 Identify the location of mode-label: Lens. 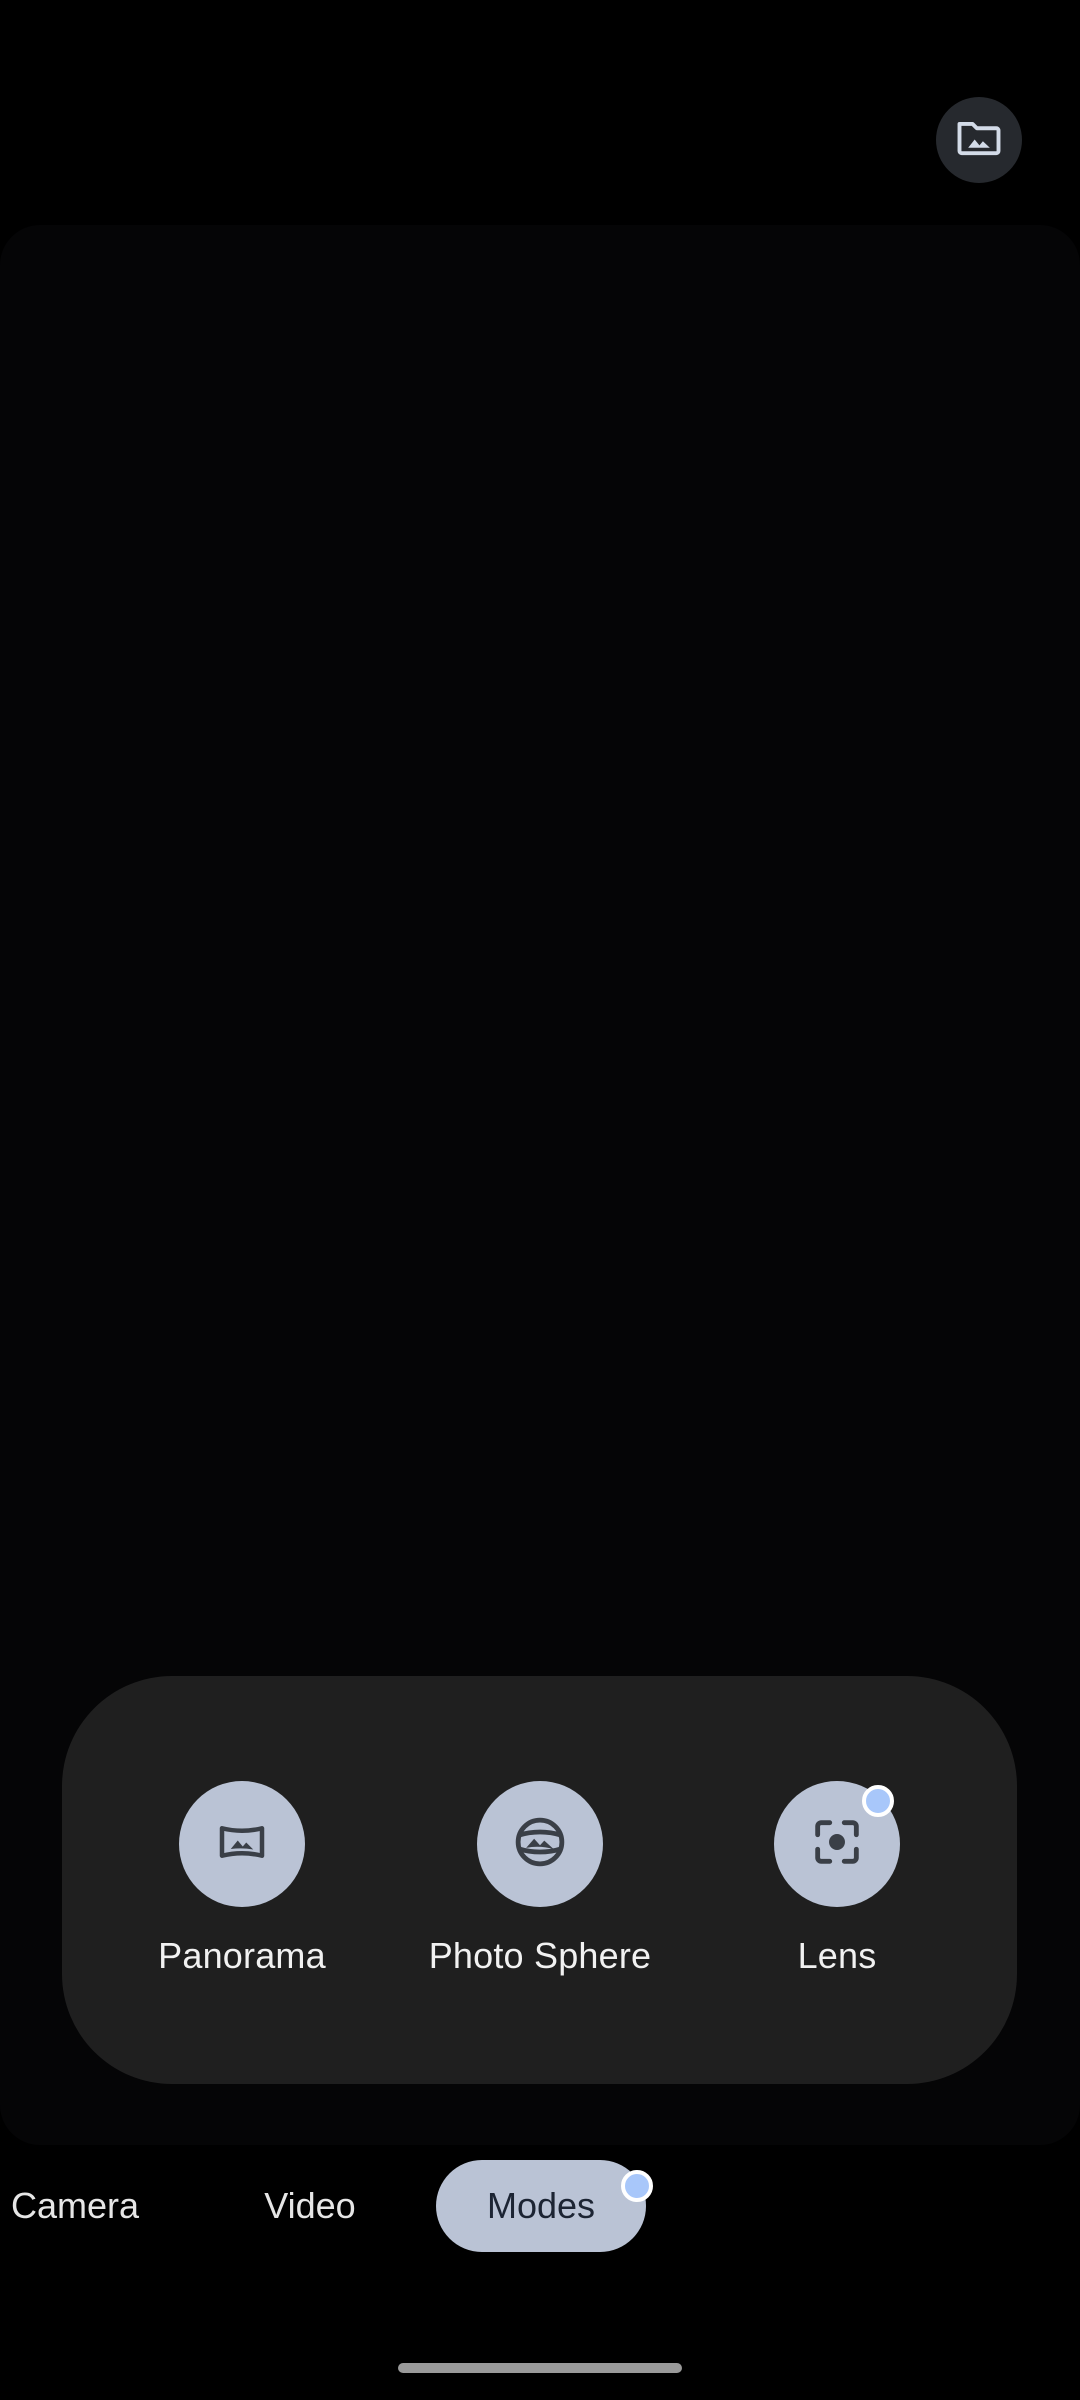
(837, 1955).